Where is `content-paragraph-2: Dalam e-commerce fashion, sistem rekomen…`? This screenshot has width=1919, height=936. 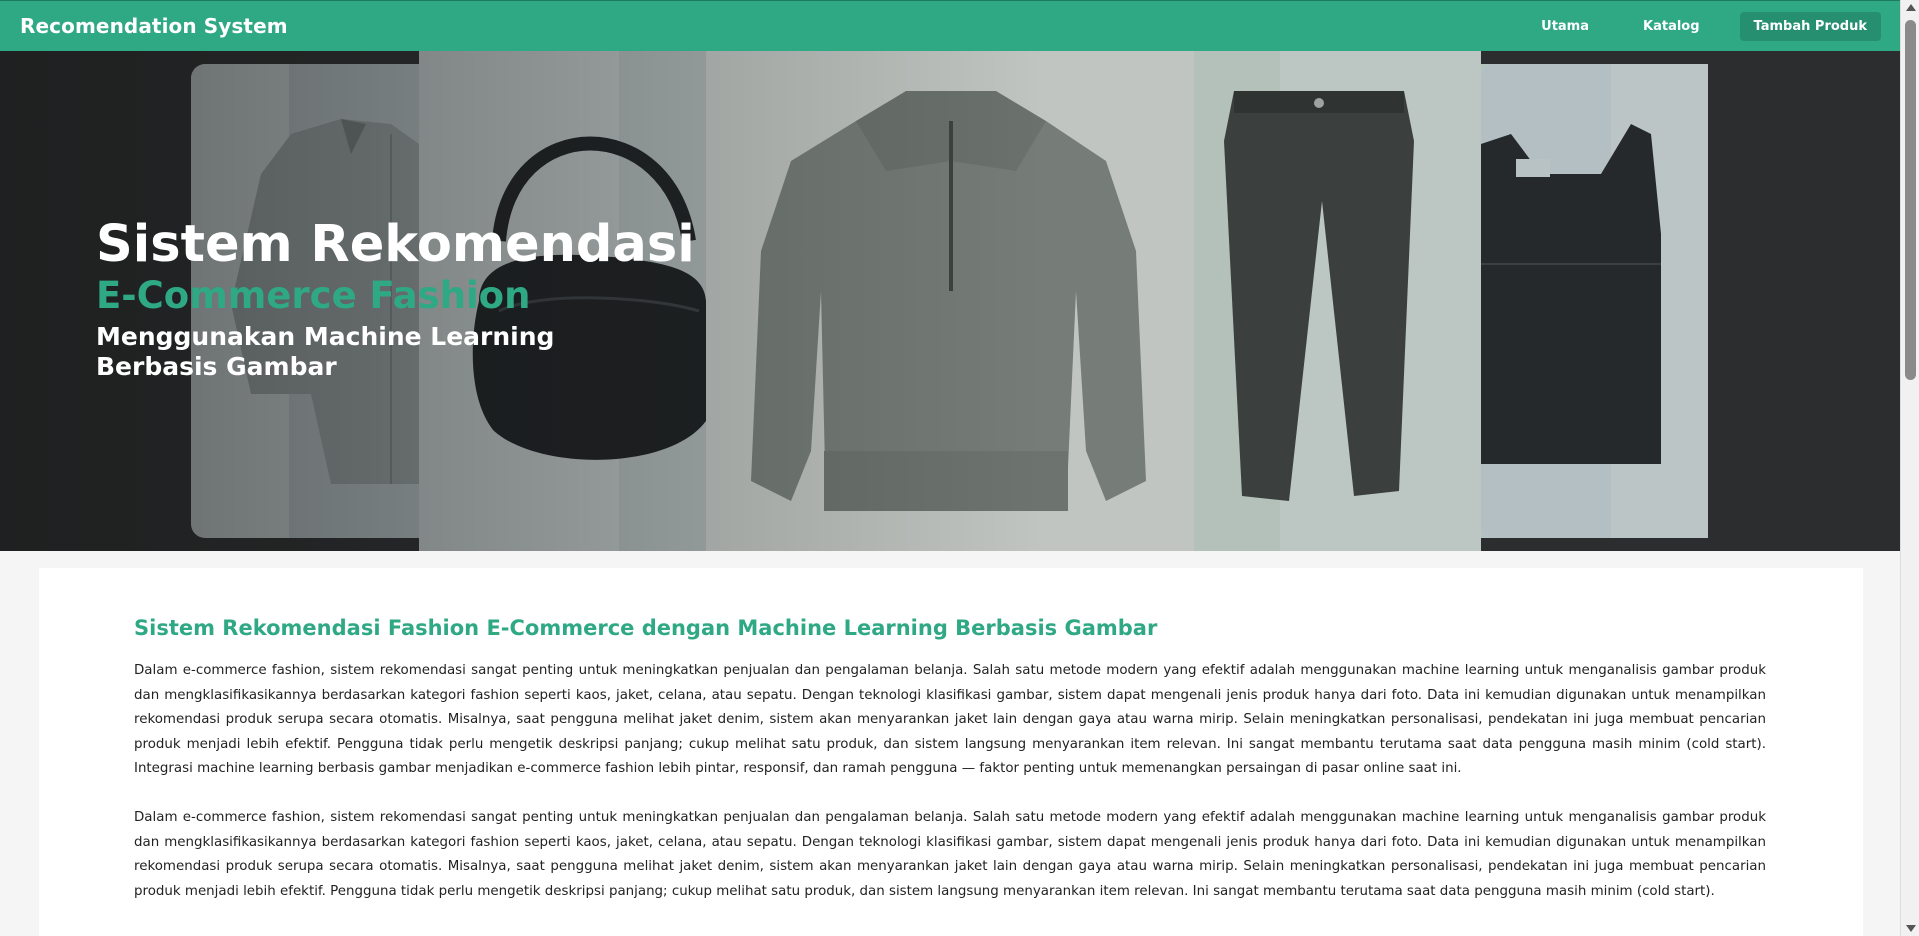
content-paragraph-2: Dalam e-commerce fashion, sistem rekomen… is located at coordinates (950, 854).